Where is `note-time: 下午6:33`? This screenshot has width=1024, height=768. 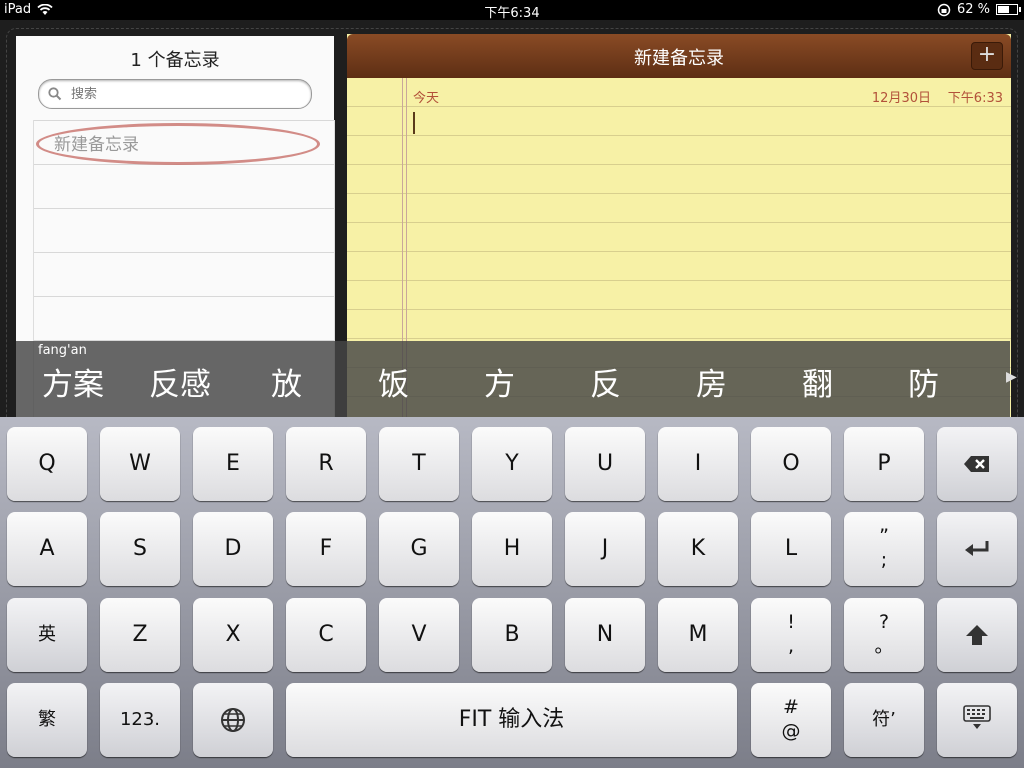 note-time: 下午6:33 is located at coordinates (975, 98).